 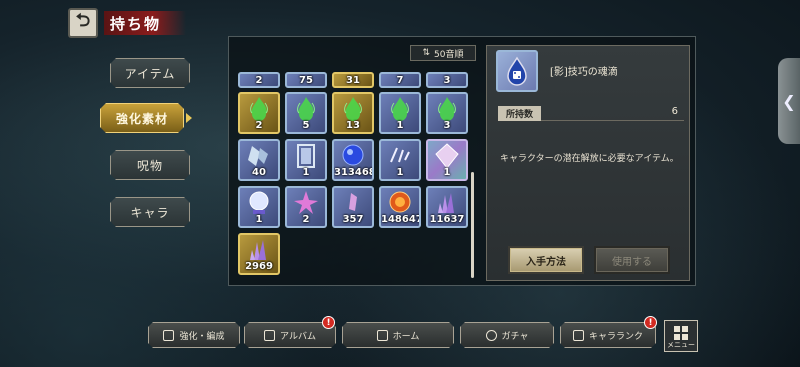 I want to click on menu-grid-icon, so click(x=681, y=333).